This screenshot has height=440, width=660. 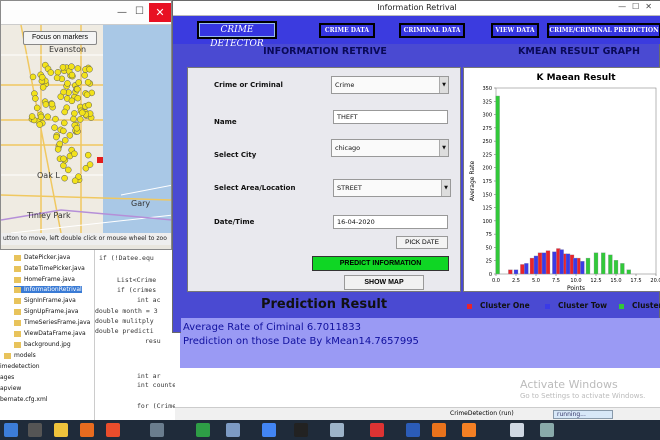 I want to click on tree-file: SignUpFrame.java, so click(x=46, y=311).